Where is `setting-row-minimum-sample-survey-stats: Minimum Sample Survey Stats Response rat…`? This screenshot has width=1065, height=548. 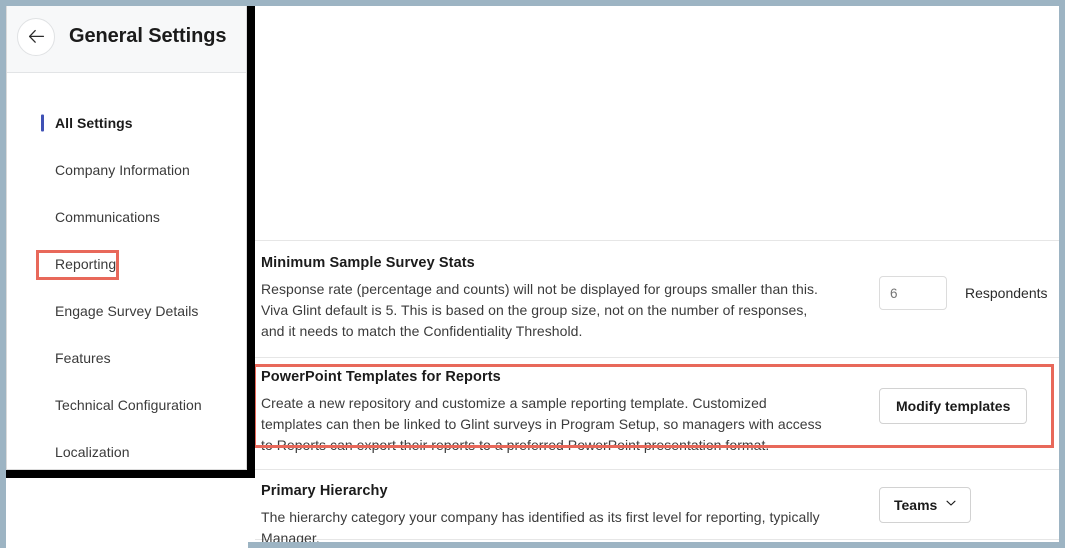
setting-row-minimum-sample-survey-stats: Minimum Sample Survey Stats Response rat… is located at coordinates (657, 304).